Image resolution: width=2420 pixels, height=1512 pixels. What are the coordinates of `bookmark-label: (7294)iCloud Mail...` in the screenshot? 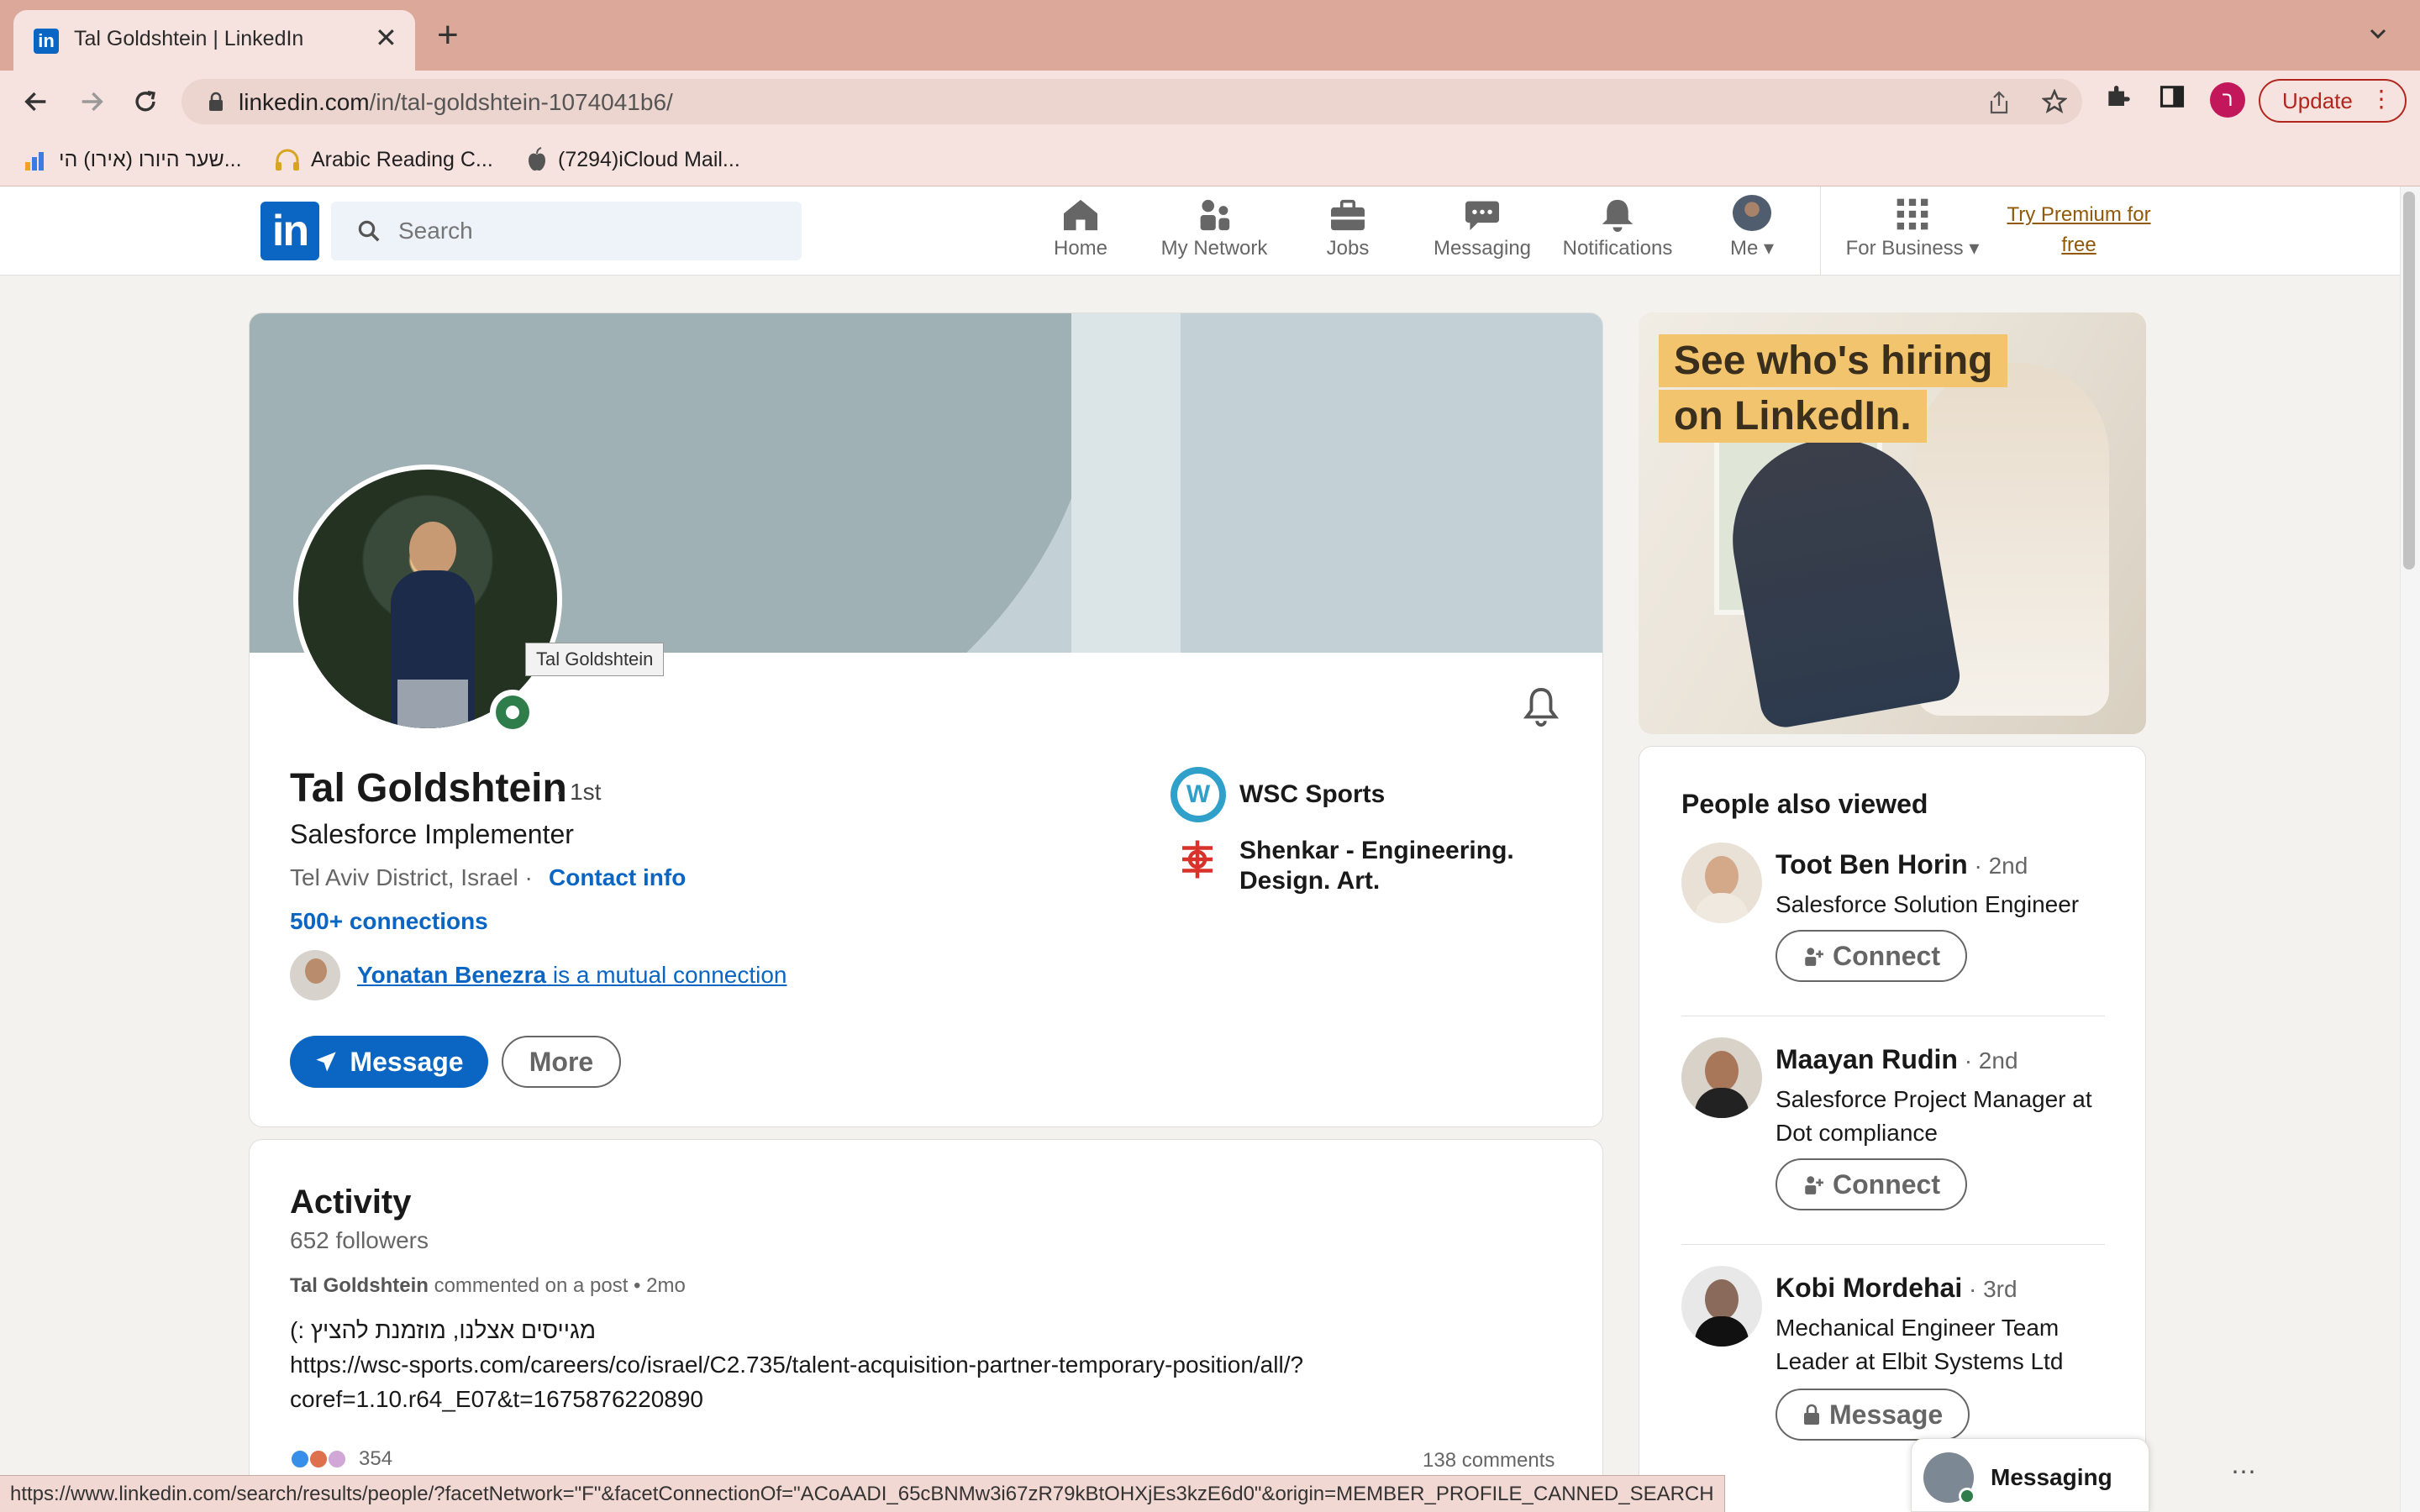 It's located at (649, 159).